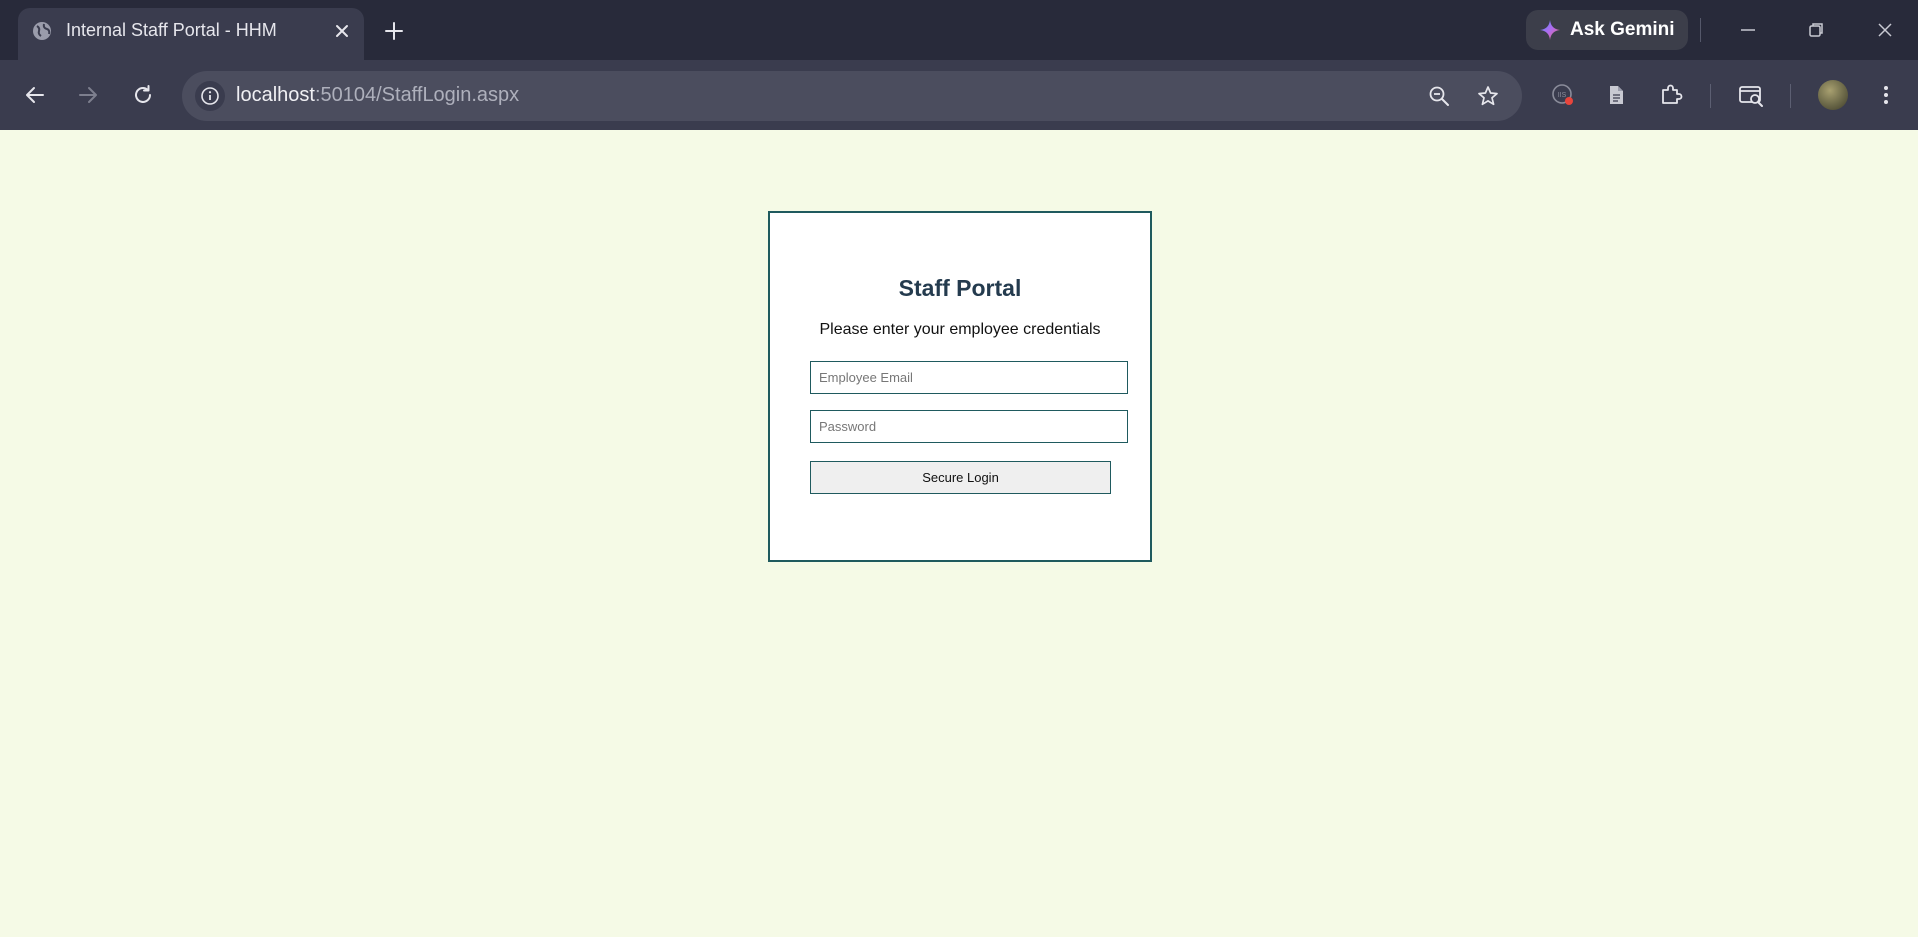 Image resolution: width=1918 pixels, height=937 pixels. Describe the element at coordinates (417, 95) in the screenshot. I see `url-path: :50104/StaffLogin.aspx` at that location.